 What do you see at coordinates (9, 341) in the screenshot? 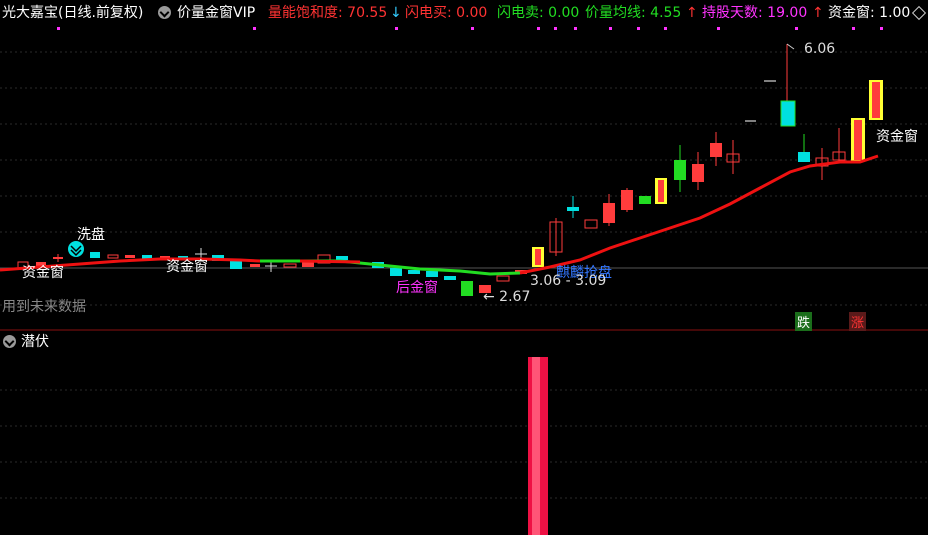
I see `dropdown-icon` at bounding box center [9, 341].